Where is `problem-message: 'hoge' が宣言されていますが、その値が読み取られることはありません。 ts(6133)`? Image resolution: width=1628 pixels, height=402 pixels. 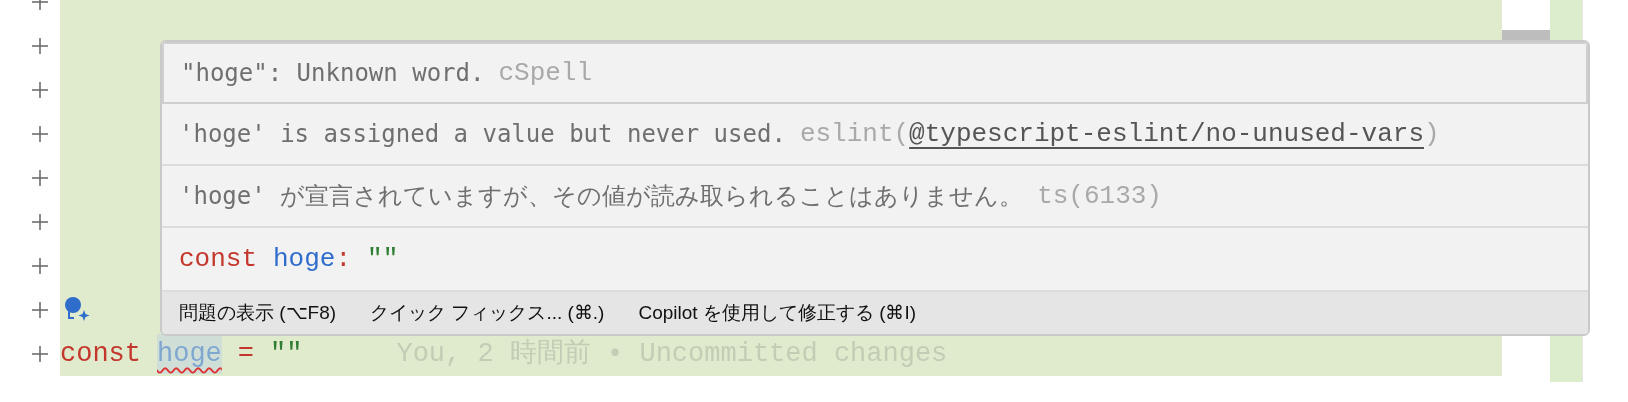 problem-message: 'hoge' が宣言されていますが、その値が読み取られることはありません。 ts(6133) is located at coordinates (875, 197).